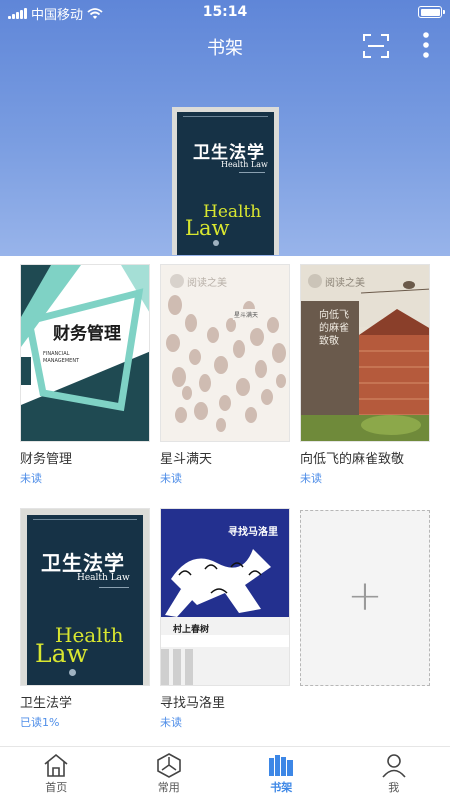 The image size is (450, 800). What do you see at coordinates (394, 787) in the screenshot?
I see `tab-label: 我` at bounding box center [394, 787].